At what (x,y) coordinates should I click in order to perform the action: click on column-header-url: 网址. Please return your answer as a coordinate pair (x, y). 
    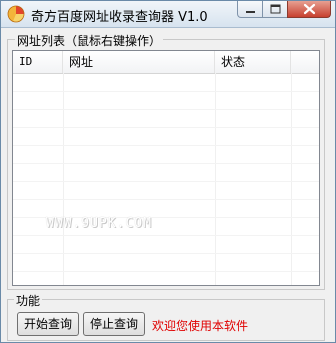
    Looking at the image, I should click on (139, 62).